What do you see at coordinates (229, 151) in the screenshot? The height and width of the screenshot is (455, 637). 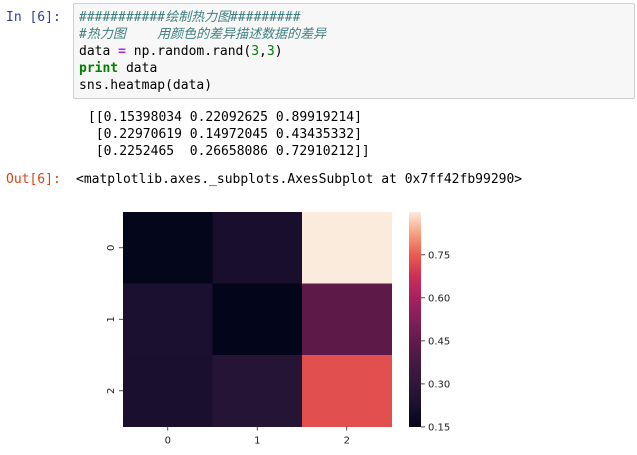 I see `stdout-line: [0.2252465 0.26658086 0.72910212]]` at bounding box center [229, 151].